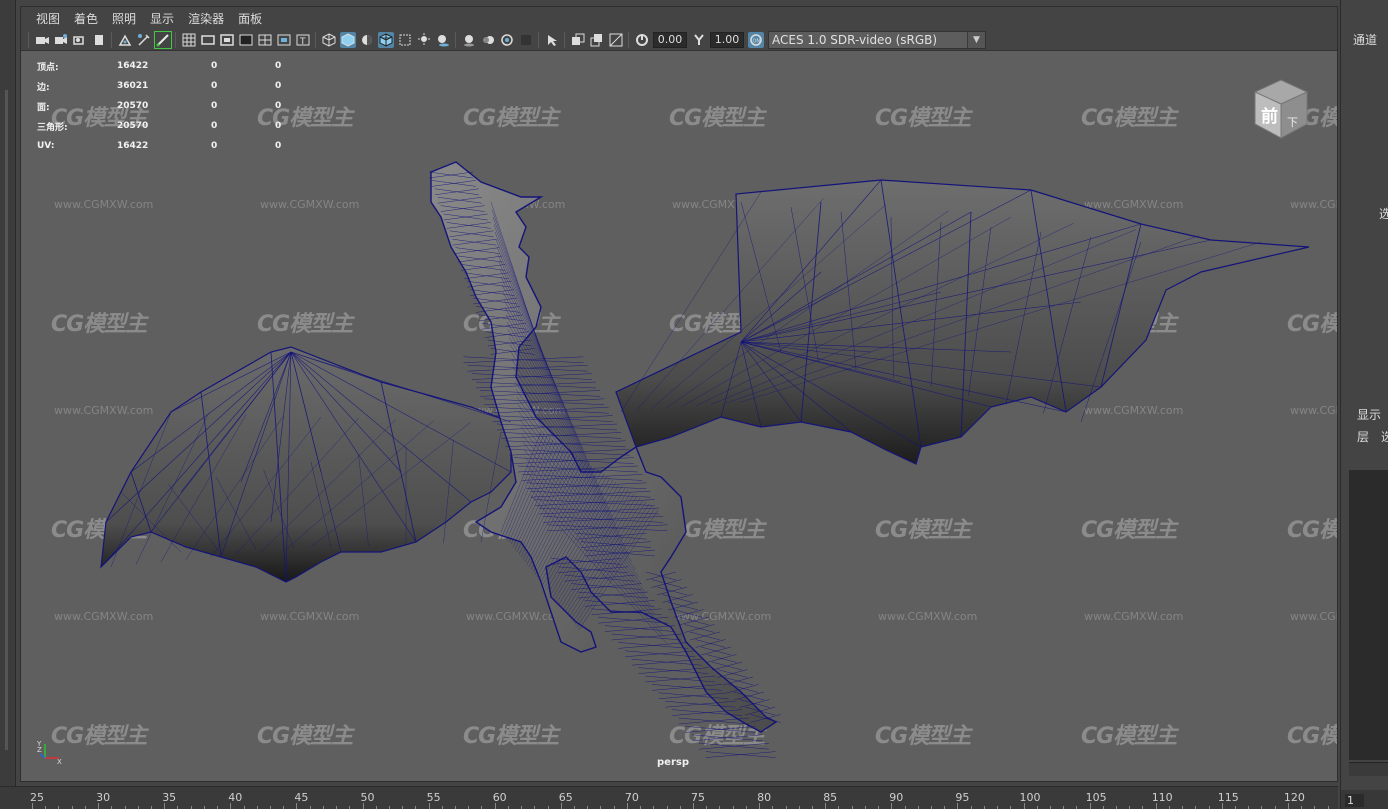 Image resolution: width=1388 pixels, height=809 pixels. I want to click on wireframe-on-shaded-icon, so click(385, 39).